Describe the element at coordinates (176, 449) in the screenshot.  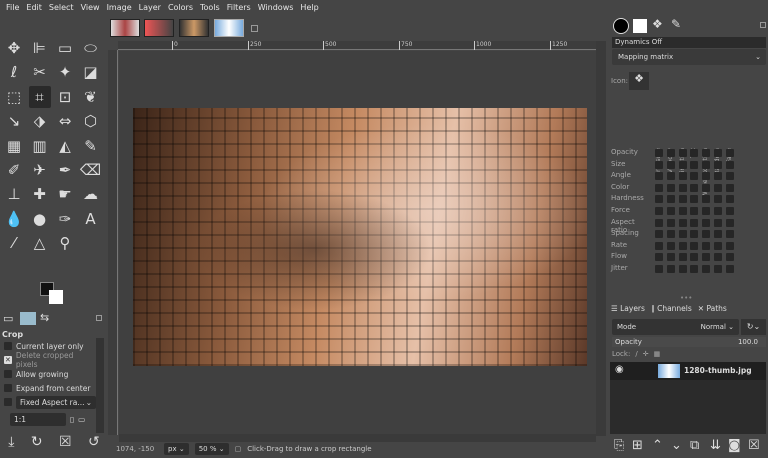
I see `unit-select: px ⌄` at that location.